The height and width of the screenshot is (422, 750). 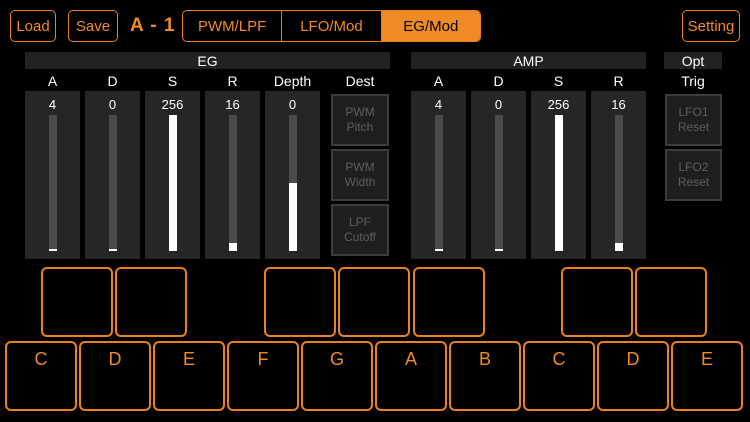 What do you see at coordinates (232, 104) in the screenshot?
I see `eg-release-value: 16` at bounding box center [232, 104].